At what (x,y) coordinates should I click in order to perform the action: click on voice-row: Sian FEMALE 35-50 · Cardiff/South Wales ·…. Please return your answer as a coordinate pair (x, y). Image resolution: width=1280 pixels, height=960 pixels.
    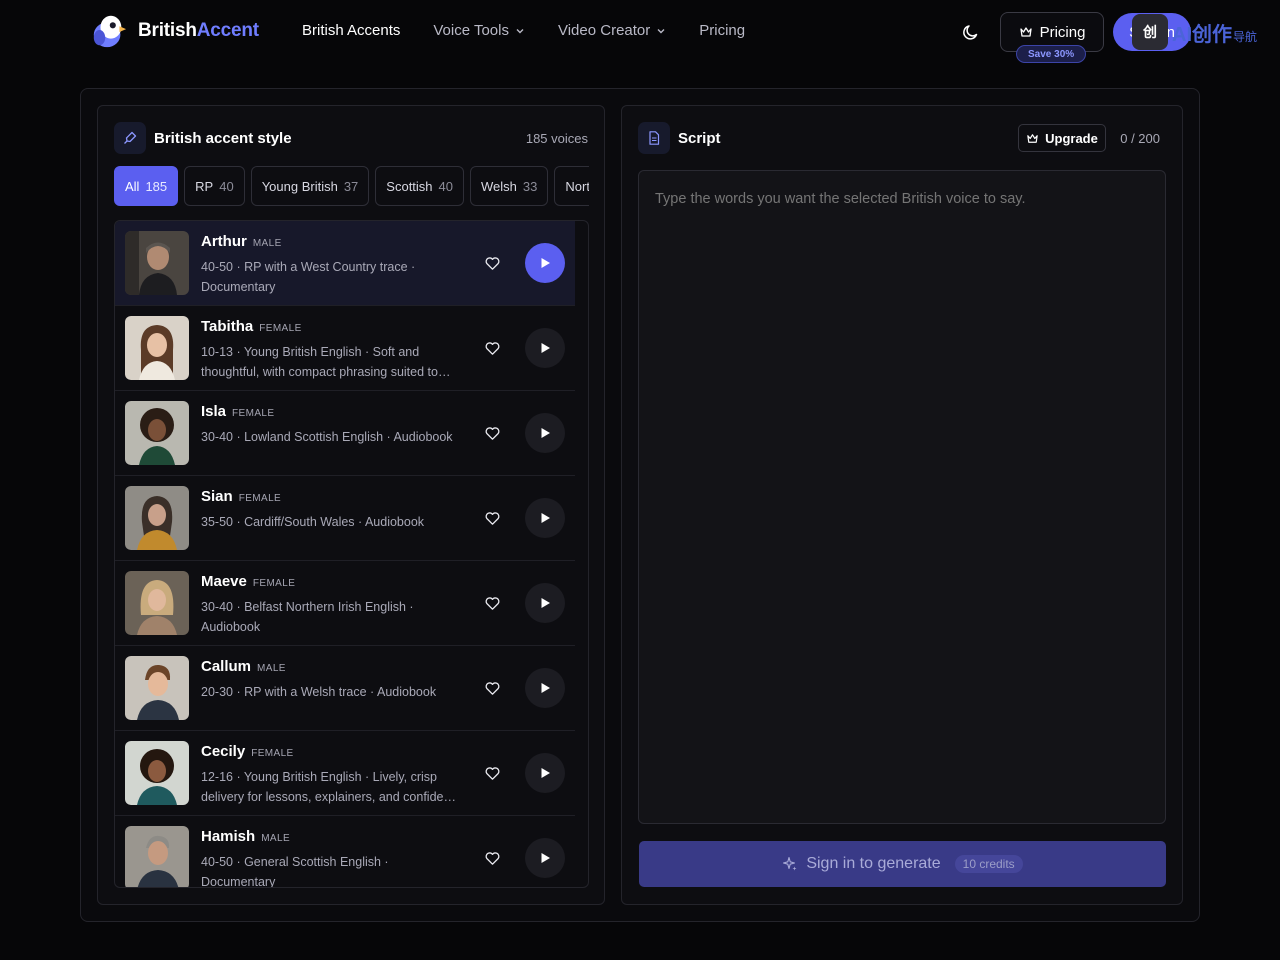
    Looking at the image, I should click on (345, 518).